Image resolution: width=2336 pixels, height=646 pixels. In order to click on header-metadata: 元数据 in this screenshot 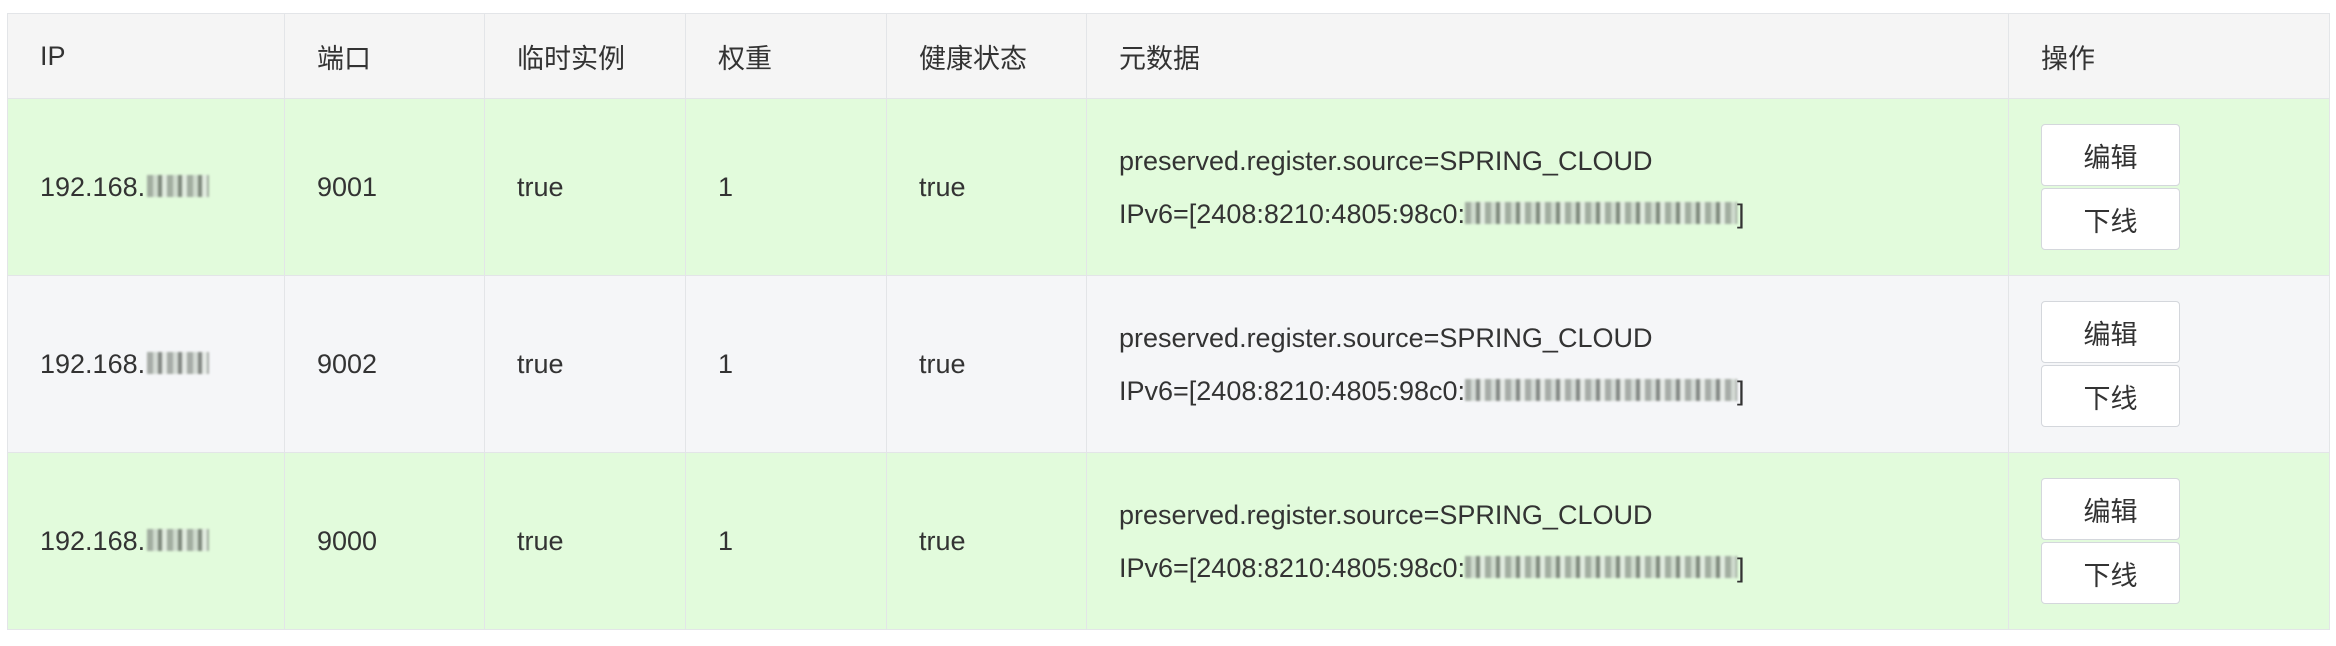, I will do `click(1547, 56)`.